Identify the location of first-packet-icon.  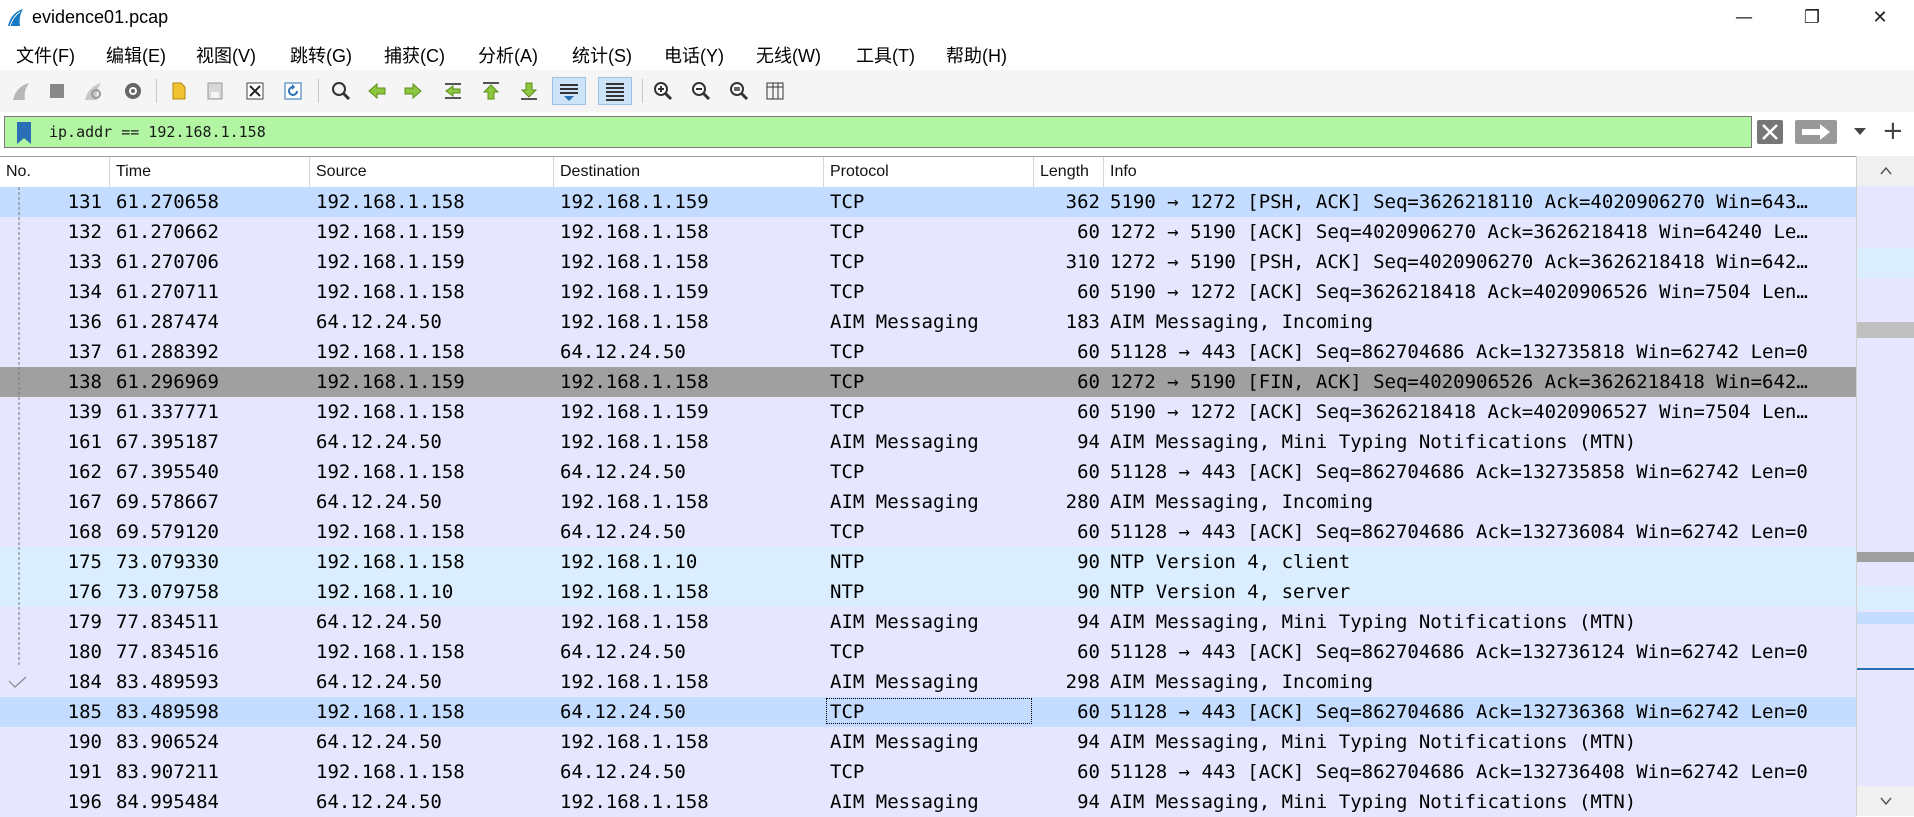
(491, 91).